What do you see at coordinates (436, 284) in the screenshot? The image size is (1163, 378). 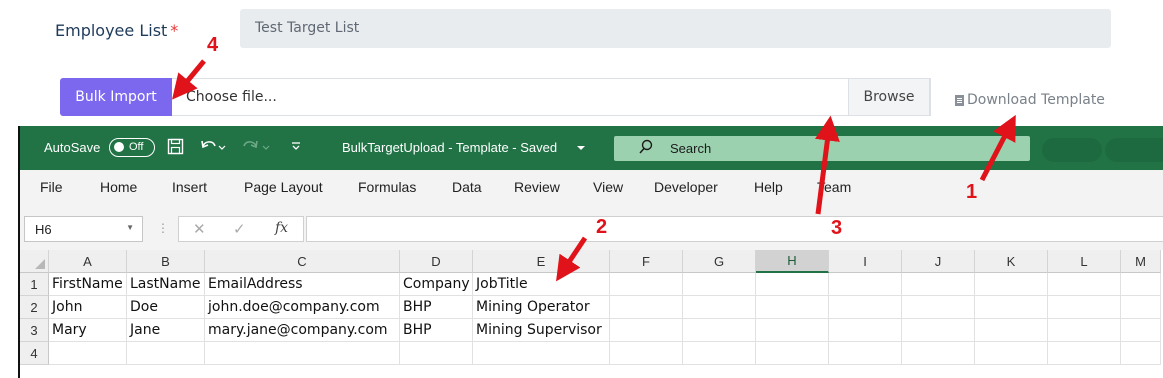 I see `cell-d1: Company` at bounding box center [436, 284].